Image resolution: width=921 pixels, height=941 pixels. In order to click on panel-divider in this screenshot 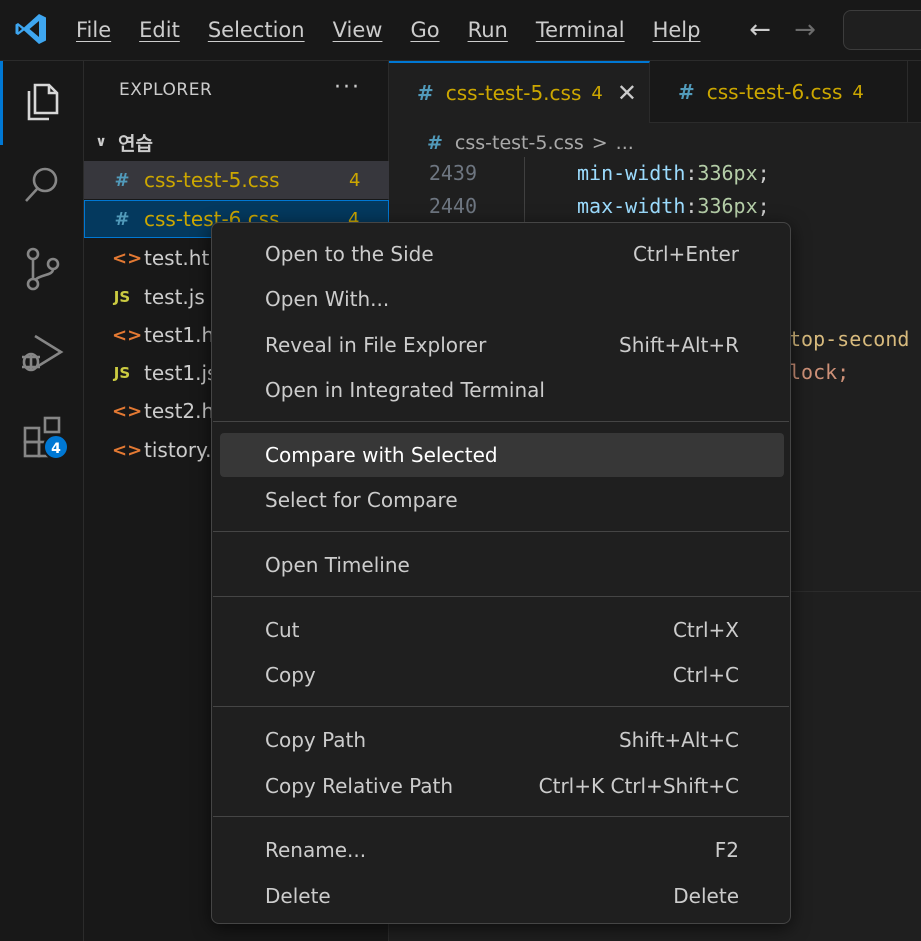, I will do `click(855, 591)`.